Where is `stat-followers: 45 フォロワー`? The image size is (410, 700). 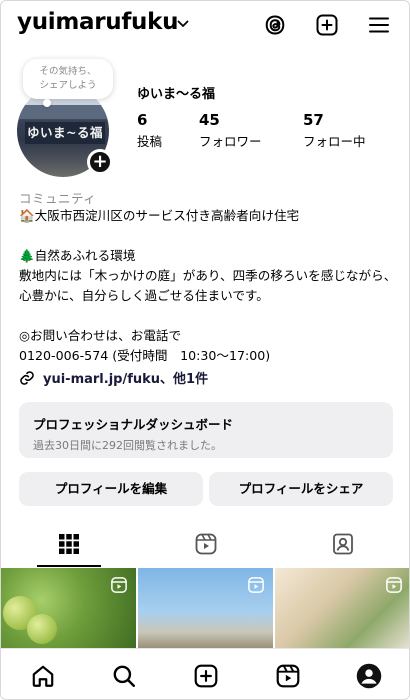
stat-followers: 45 フォロワー is located at coordinates (230, 130).